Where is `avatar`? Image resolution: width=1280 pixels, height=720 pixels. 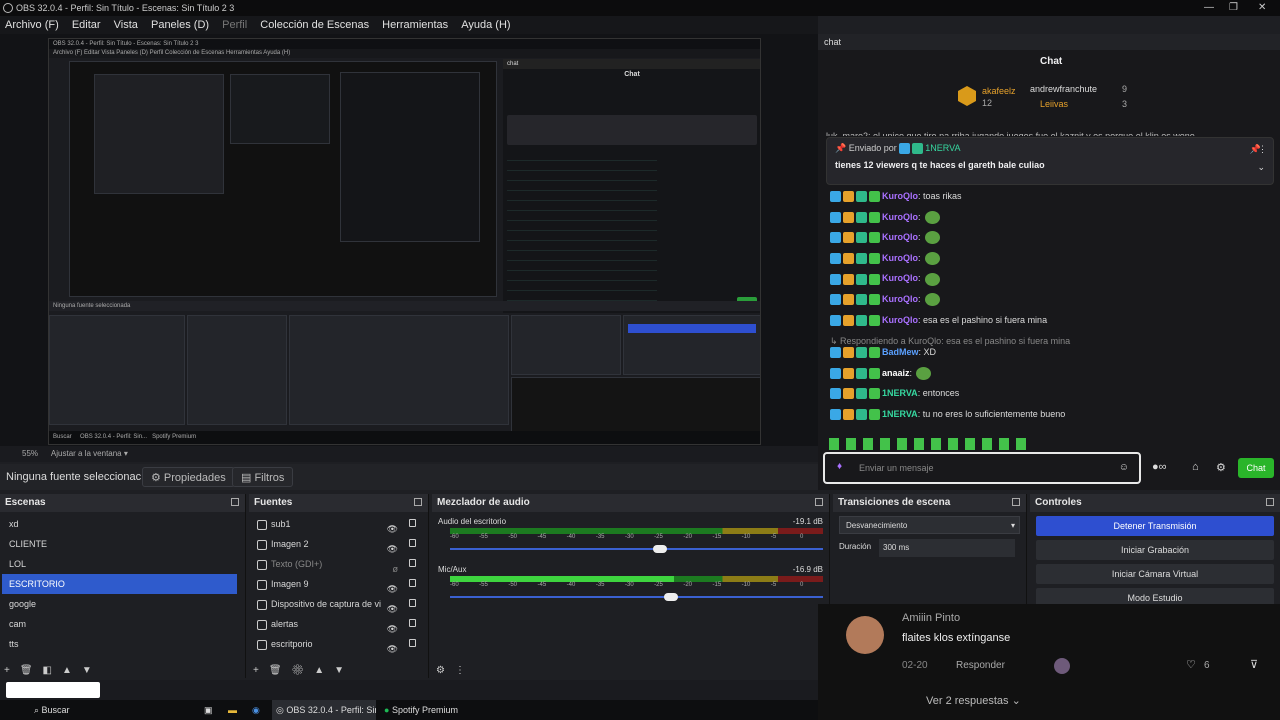
avatar is located at coordinates (865, 635).